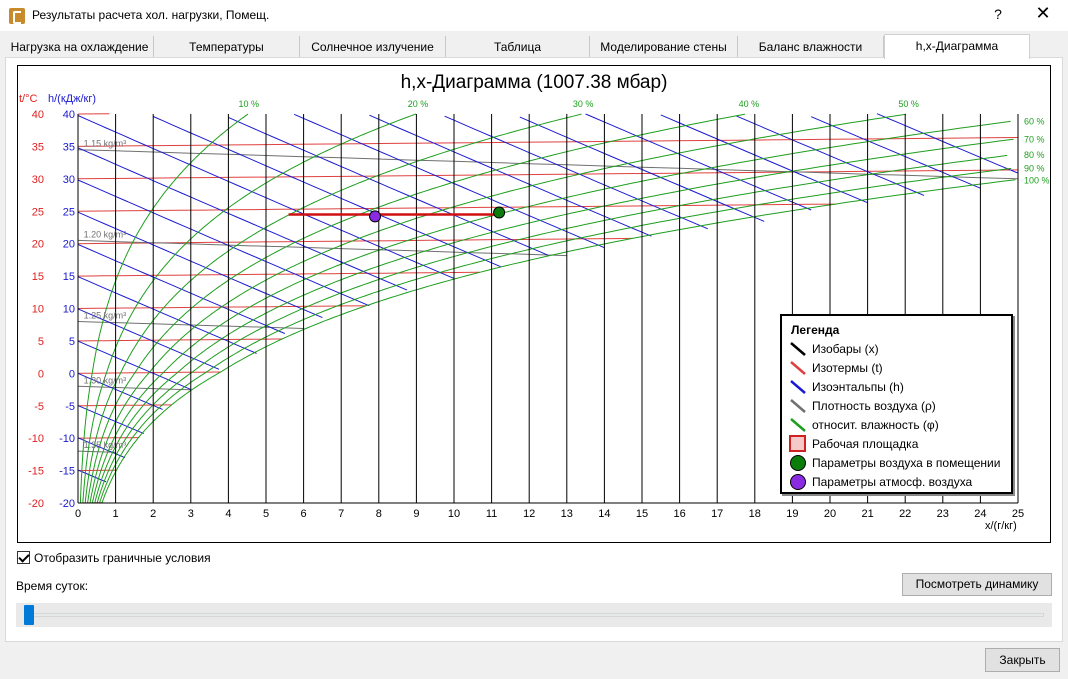 This screenshot has width=1068, height=679. What do you see at coordinates (41, 374) in the screenshot?
I see `t-tick-label: 0` at bounding box center [41, 374].